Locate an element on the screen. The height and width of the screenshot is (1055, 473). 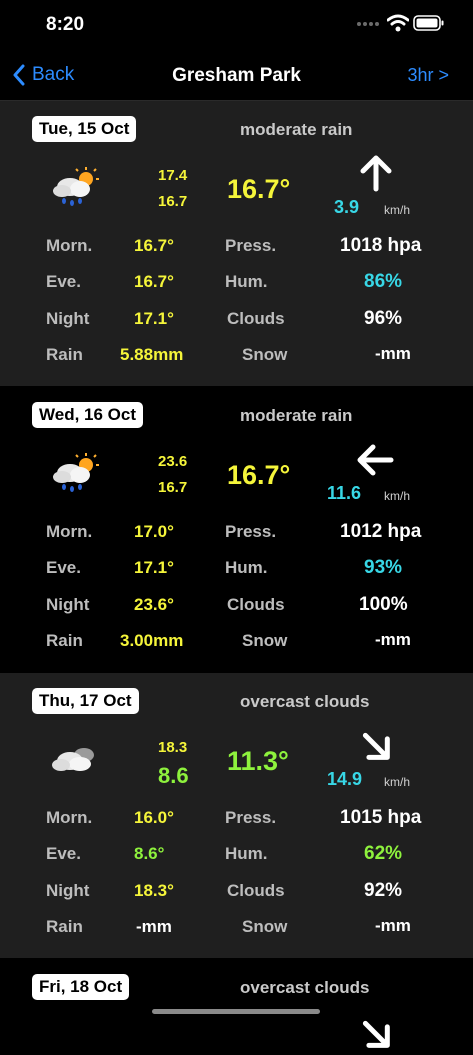
night-temp: 18.3° is located at coordinates (154, 890).